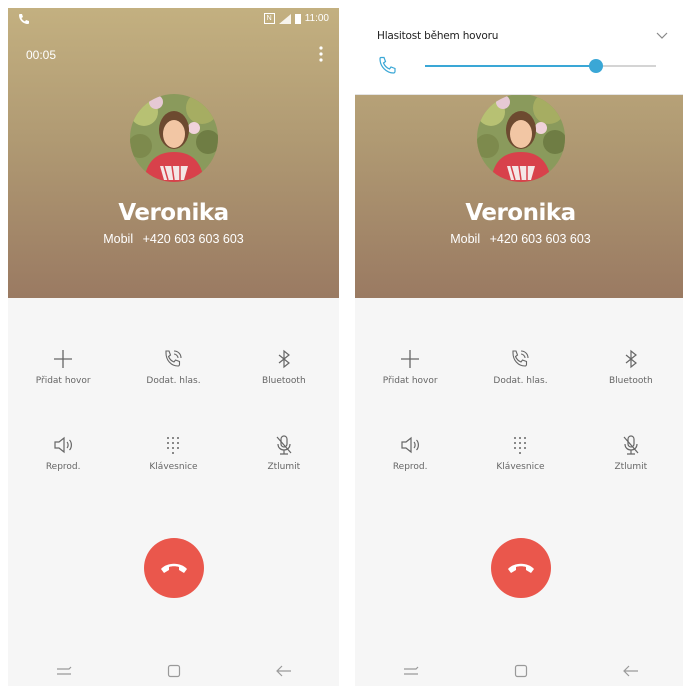 The image size is (683, 686). What do you see at coordinates (662, 36) in the screenshot?
I see `chevron-down-icon` at bounding box center [662, 36].